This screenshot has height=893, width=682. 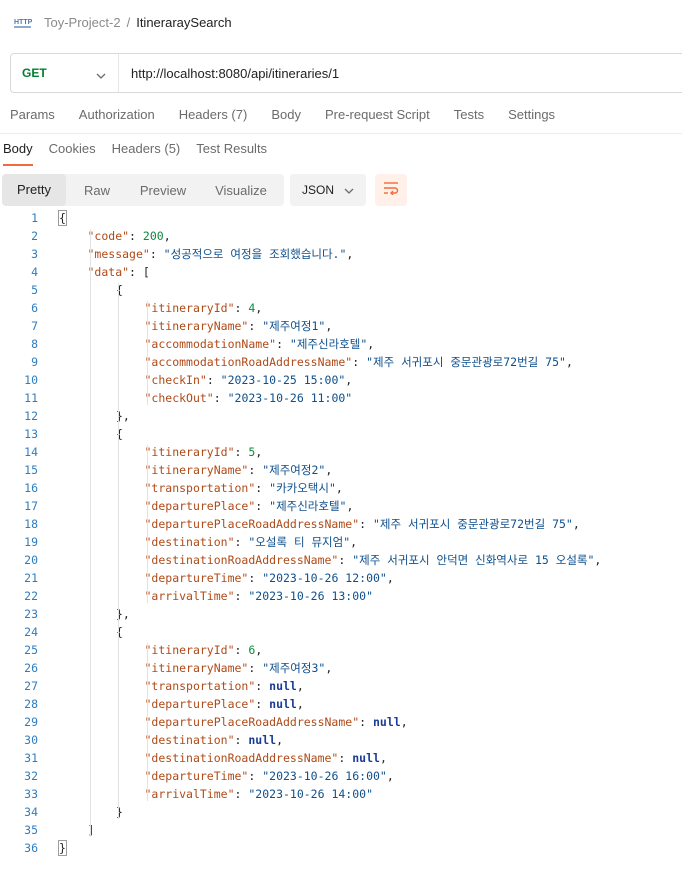 What do you see at coordinates (341, 830) in the screenshot?
I see `code-line: 35]` at bounding box center [341, 830].